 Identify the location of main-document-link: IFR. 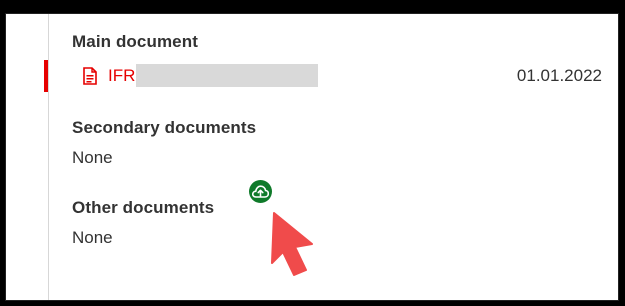
(121, 76).